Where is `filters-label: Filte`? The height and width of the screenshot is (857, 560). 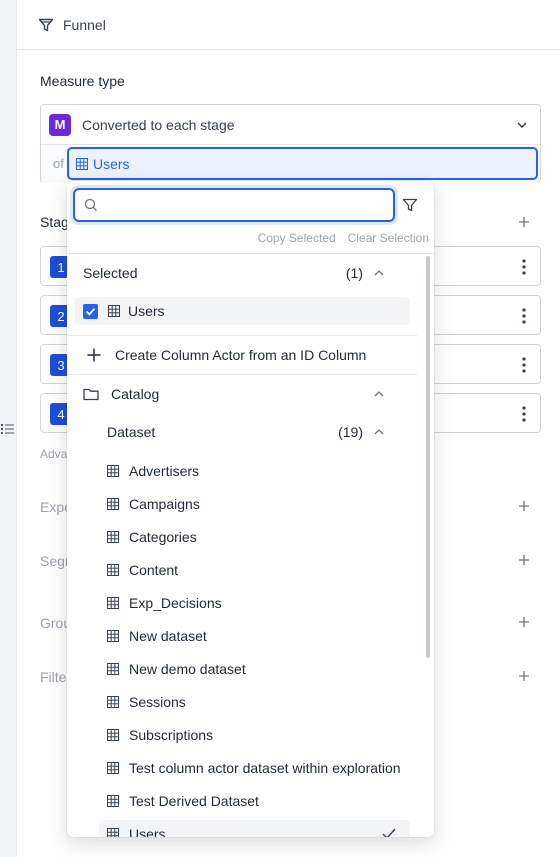
filters-label: Filte is located at coordinates (53, 677).